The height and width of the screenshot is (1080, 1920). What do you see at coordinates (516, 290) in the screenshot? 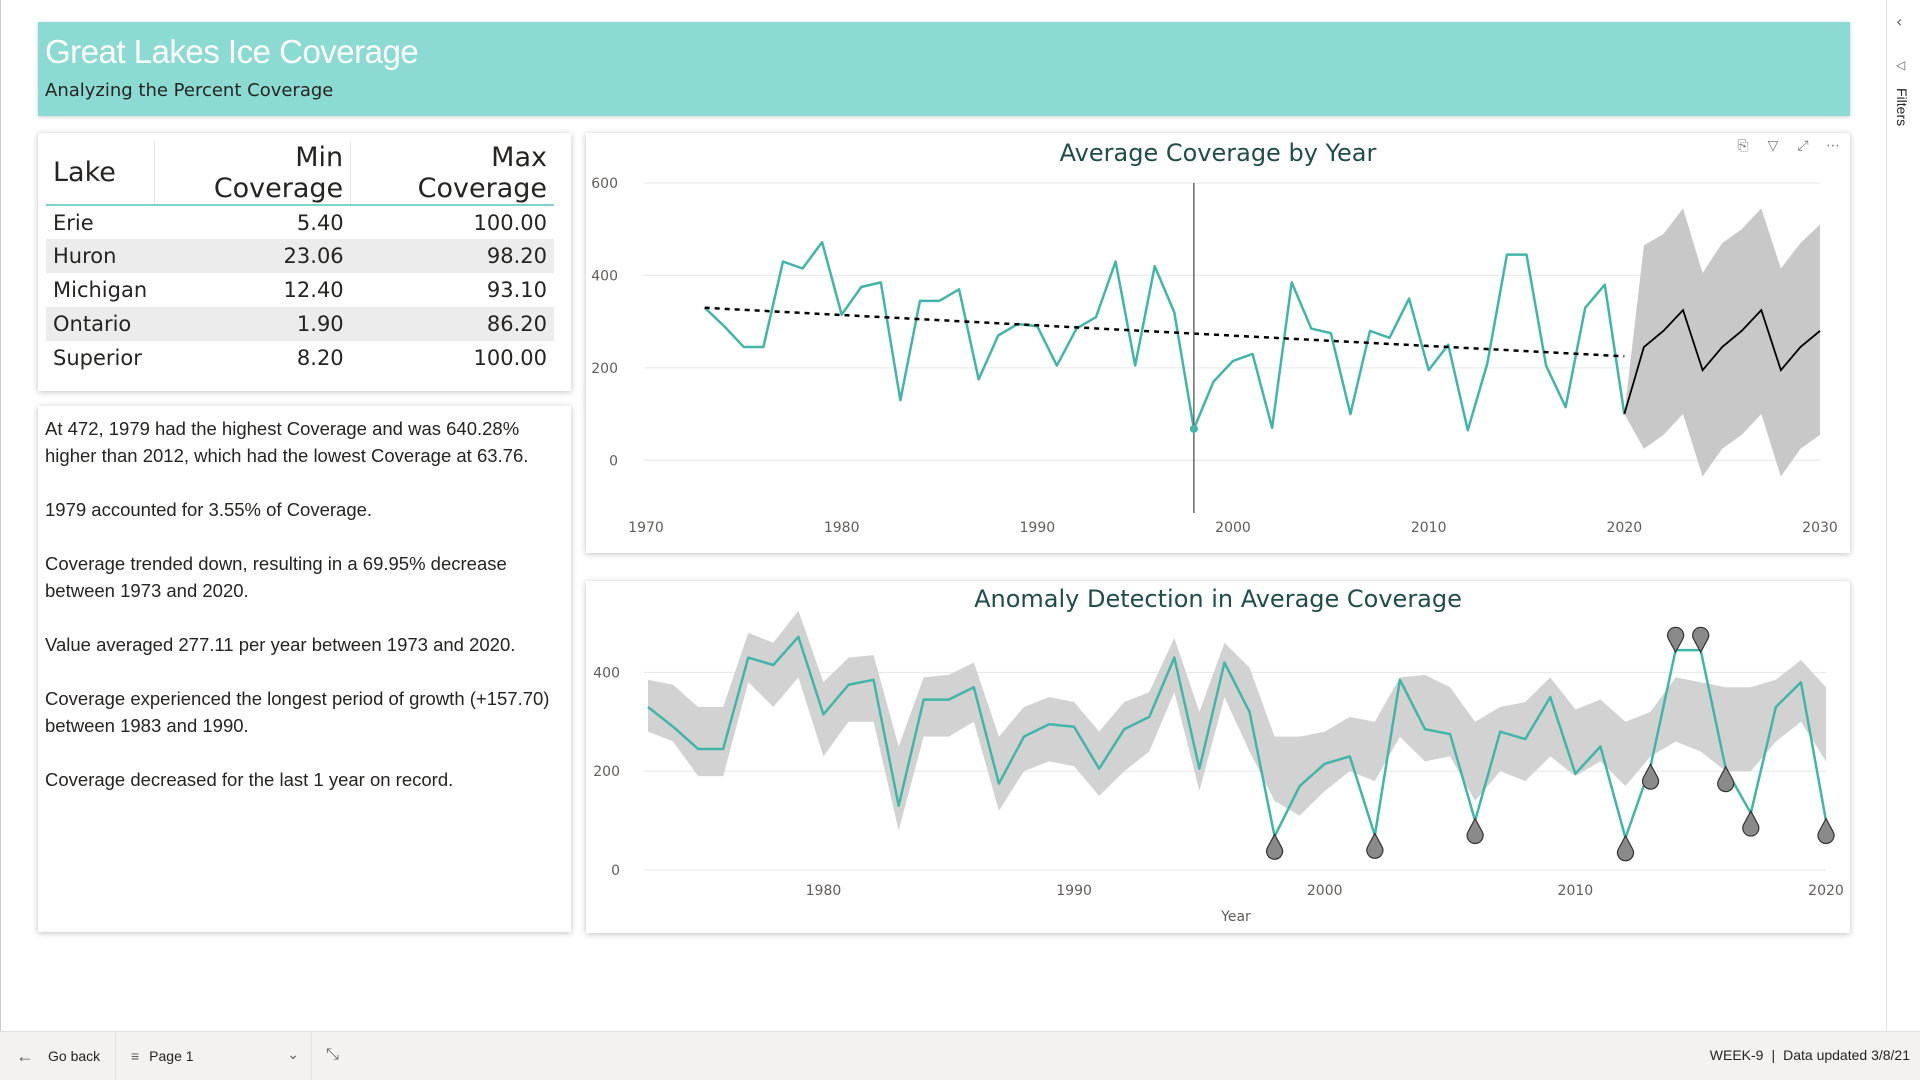
I see `cell-max-coverage: 93.10` at bounding box center [516, 290].